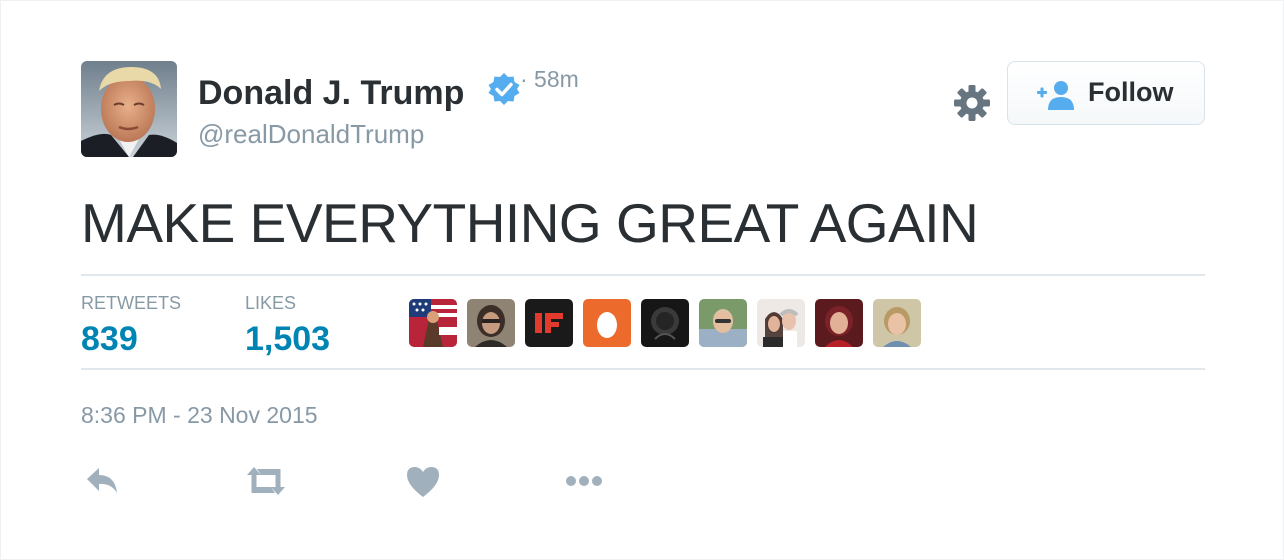  I want to click on likes-count: 1,503, so click(287, 339).